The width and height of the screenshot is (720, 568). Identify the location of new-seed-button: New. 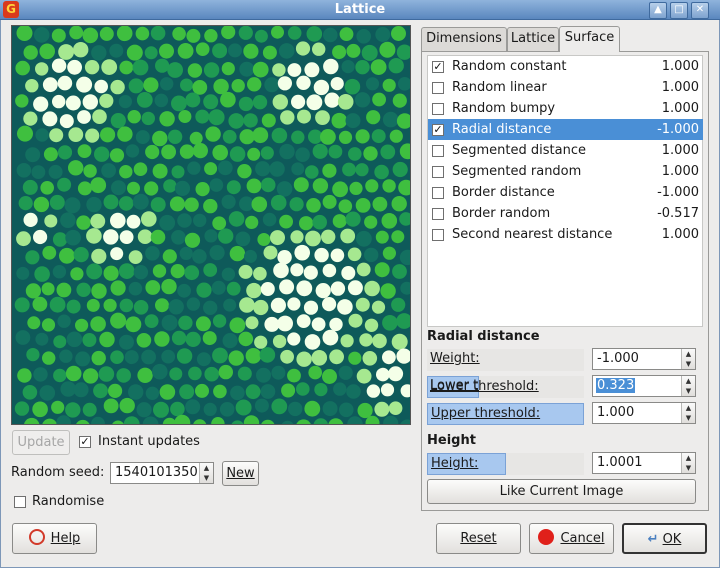
(240, 473).